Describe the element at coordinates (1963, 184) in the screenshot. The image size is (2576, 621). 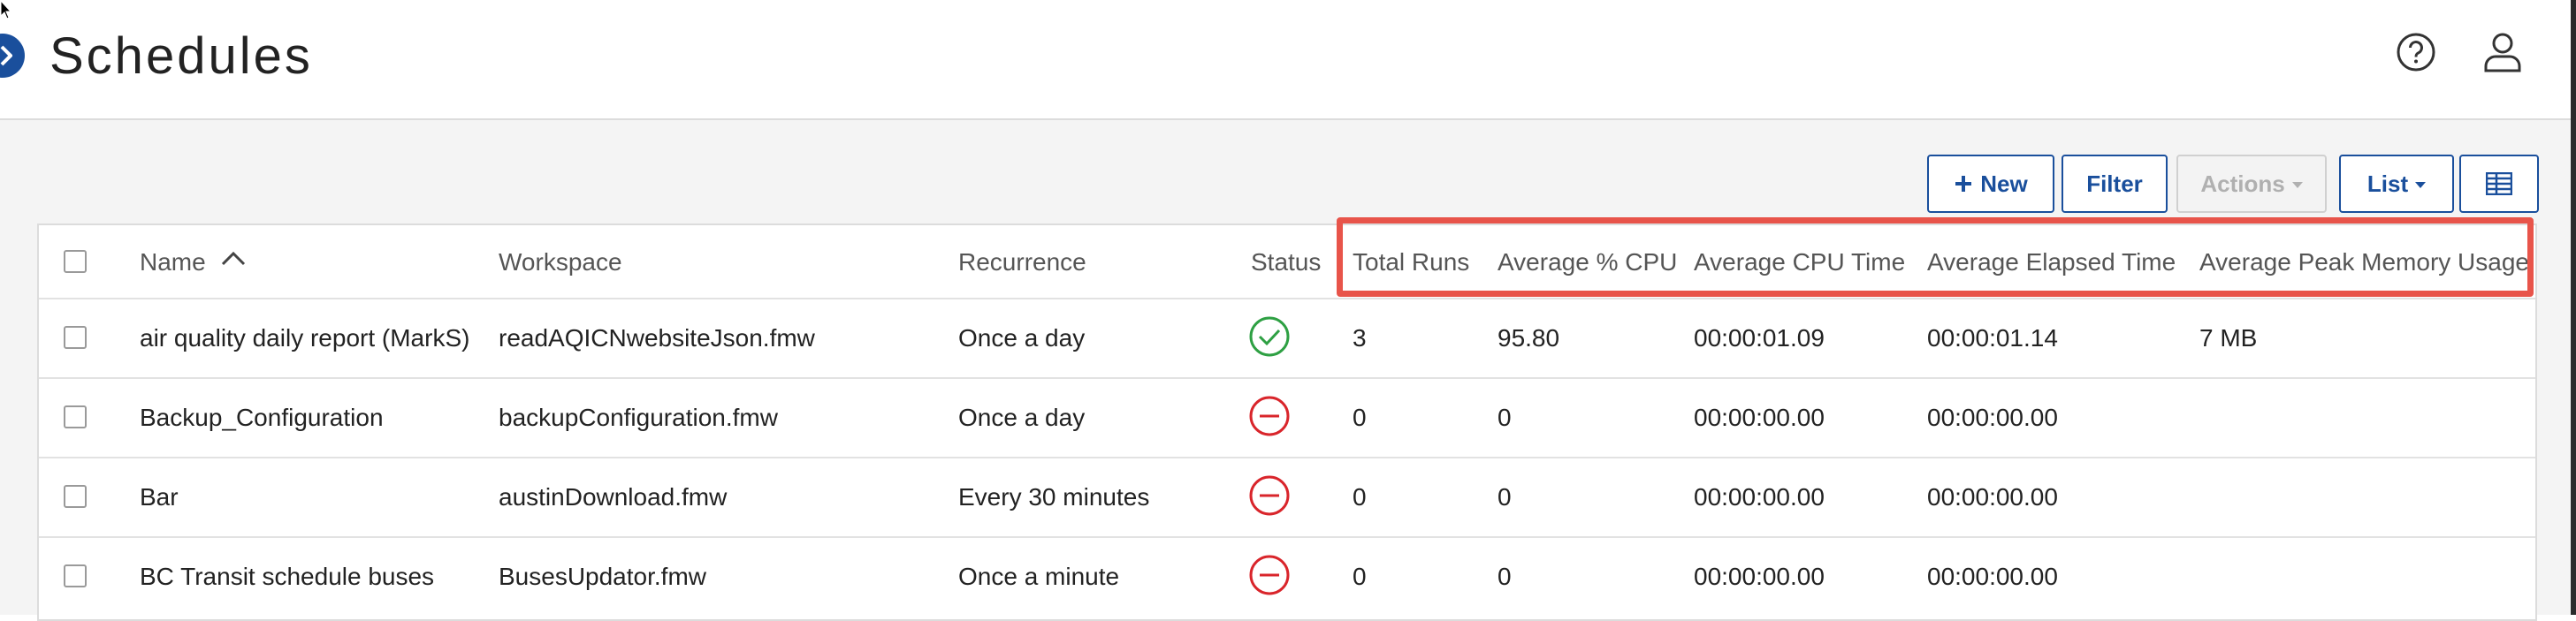
I see `plus-icon` at that location.